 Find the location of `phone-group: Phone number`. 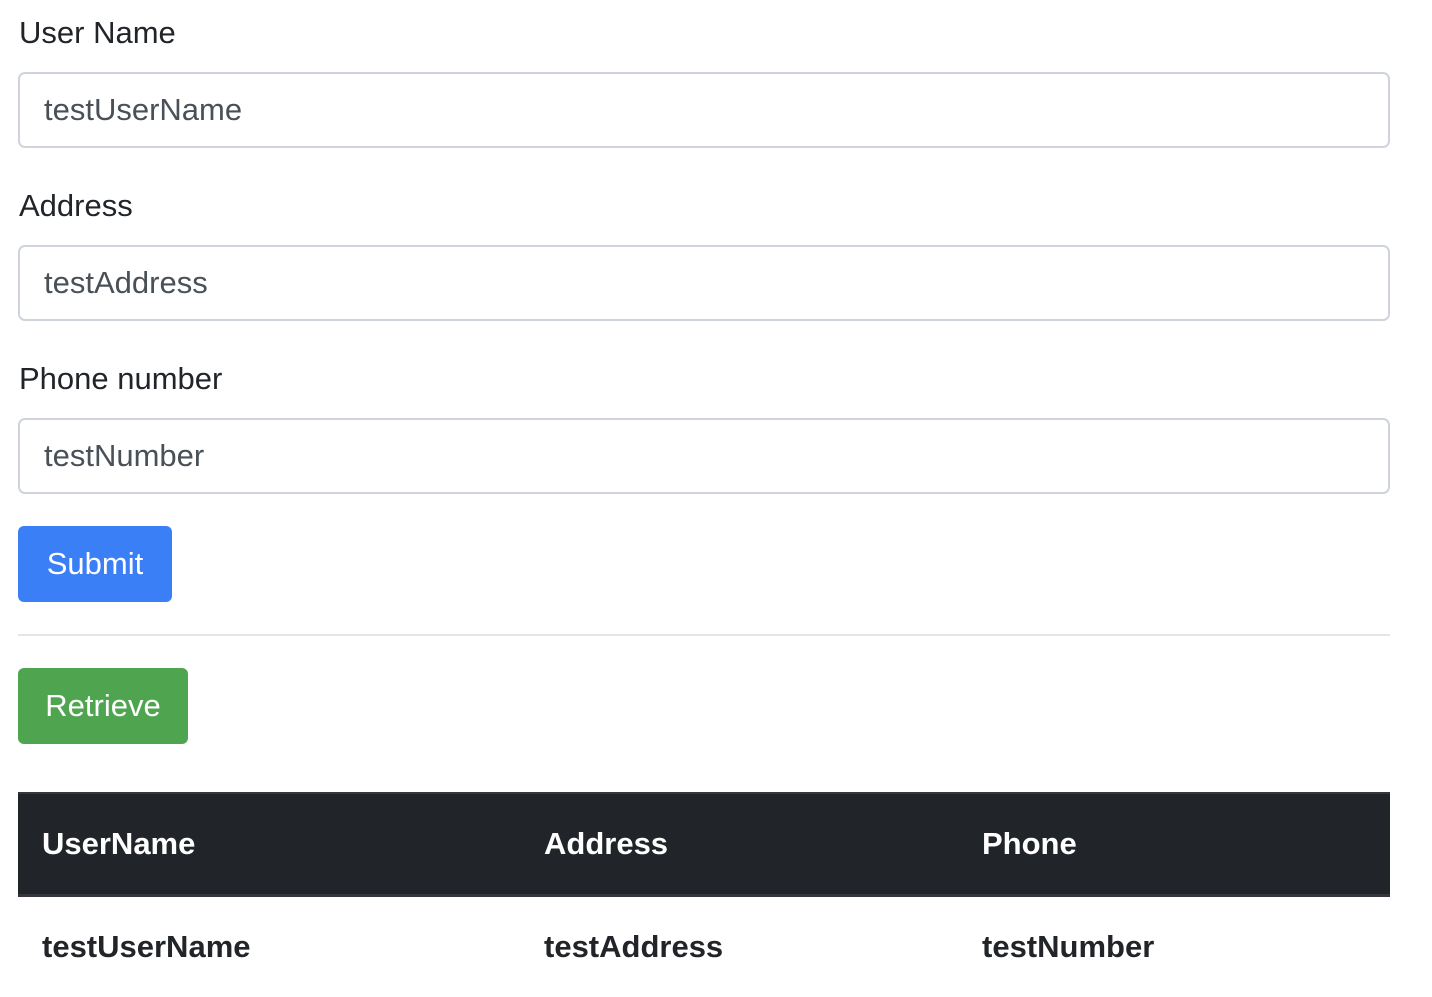

phone-group: Phone number is located at coordinates (704, 427).